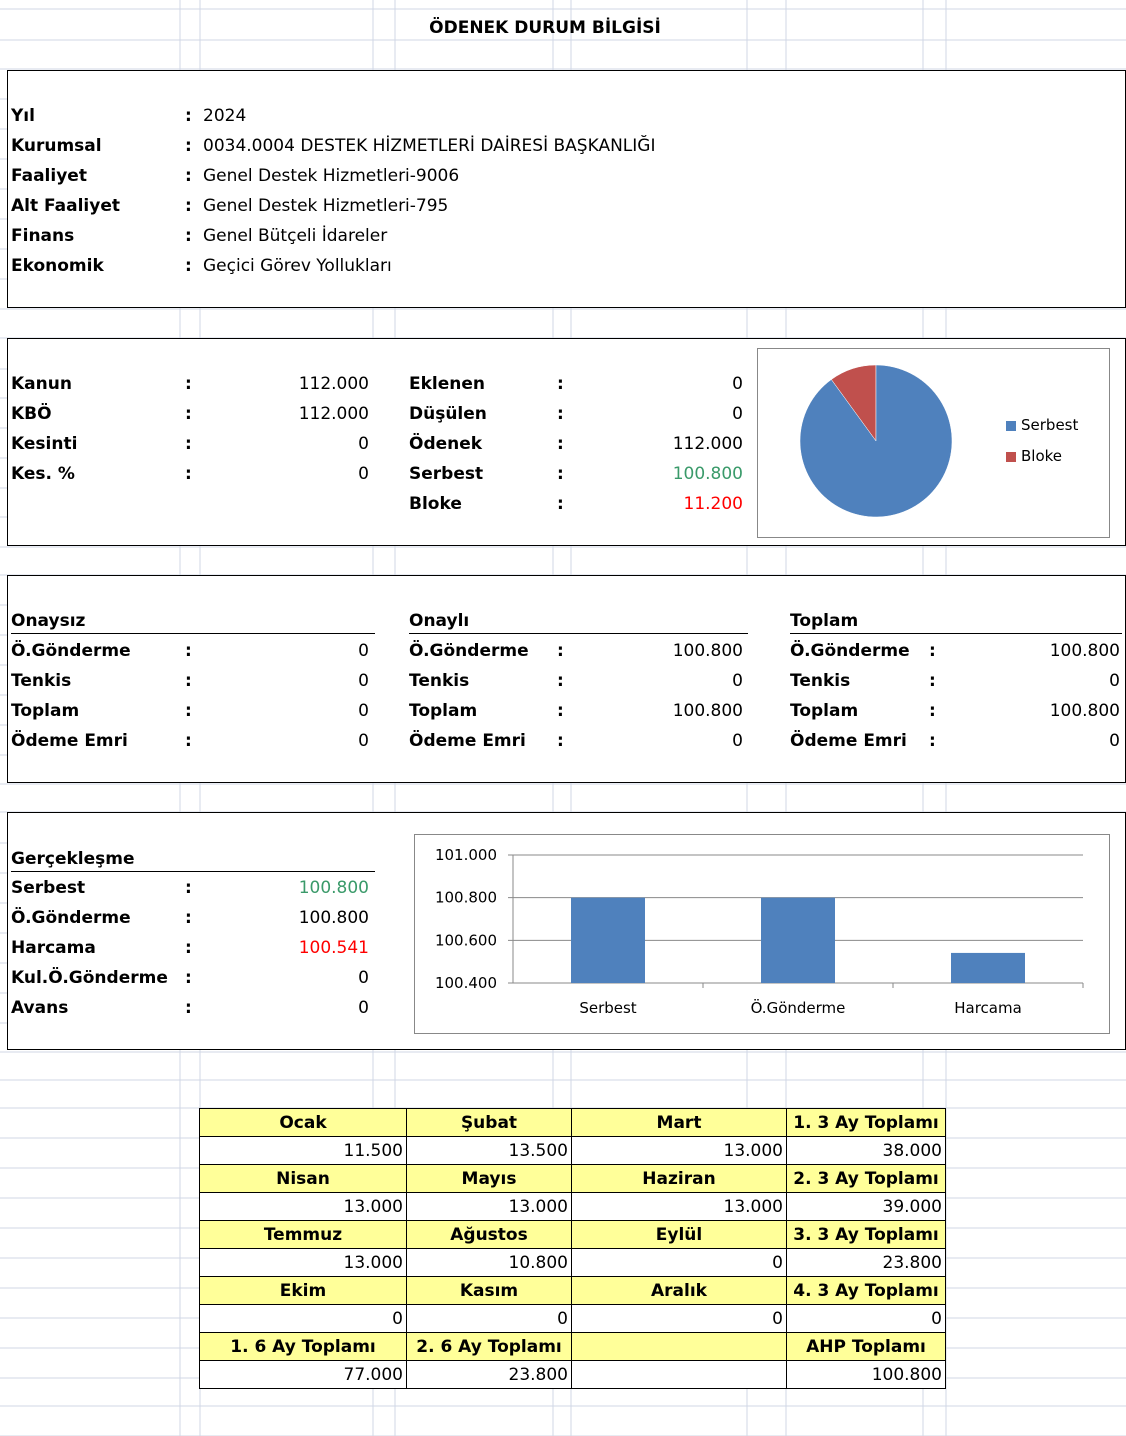 This screenshot has height=1436, width=1126. I want to click on pie-chart-panel: Serbest Bloke, so click(933, 443).